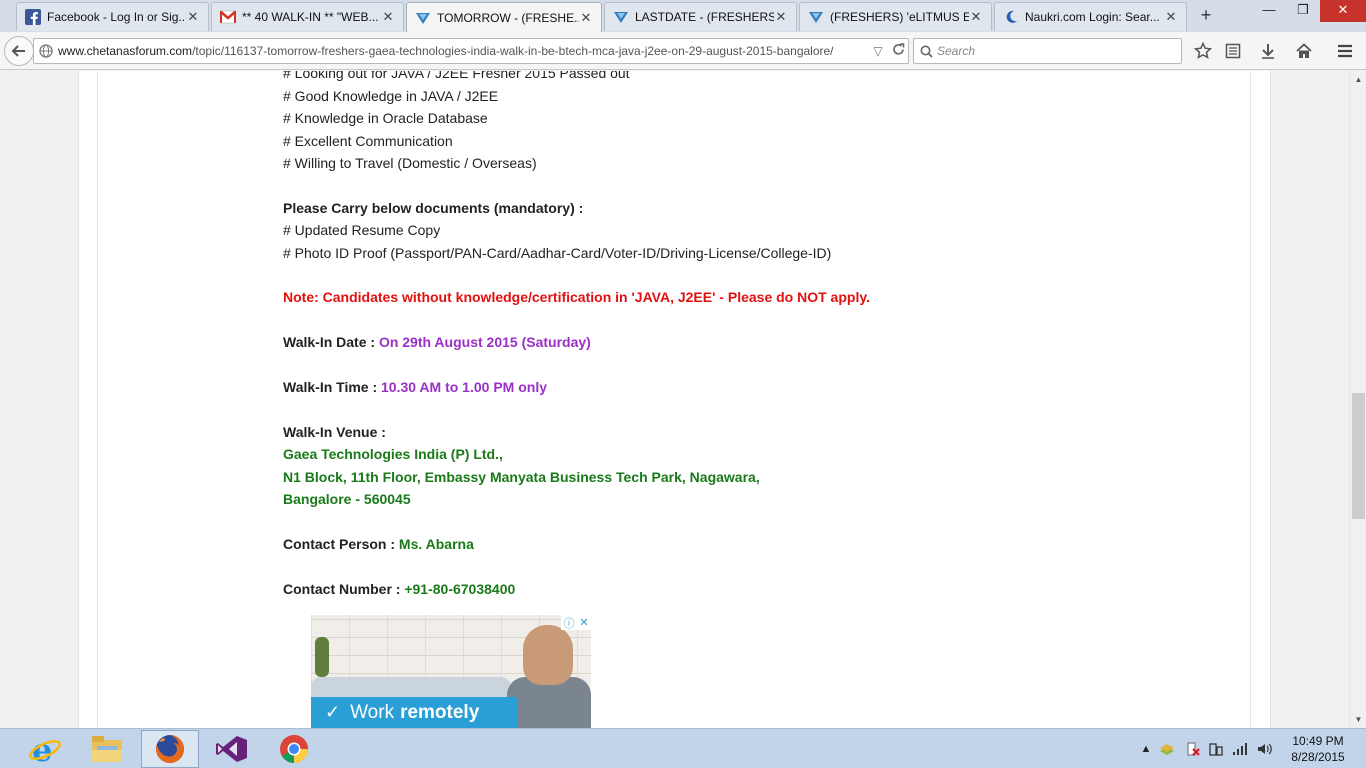 The height and width of the screenshot is (768, 1366). I want to click on contact-person: Contact Person : Ms. Abarna, so click(378, 544).